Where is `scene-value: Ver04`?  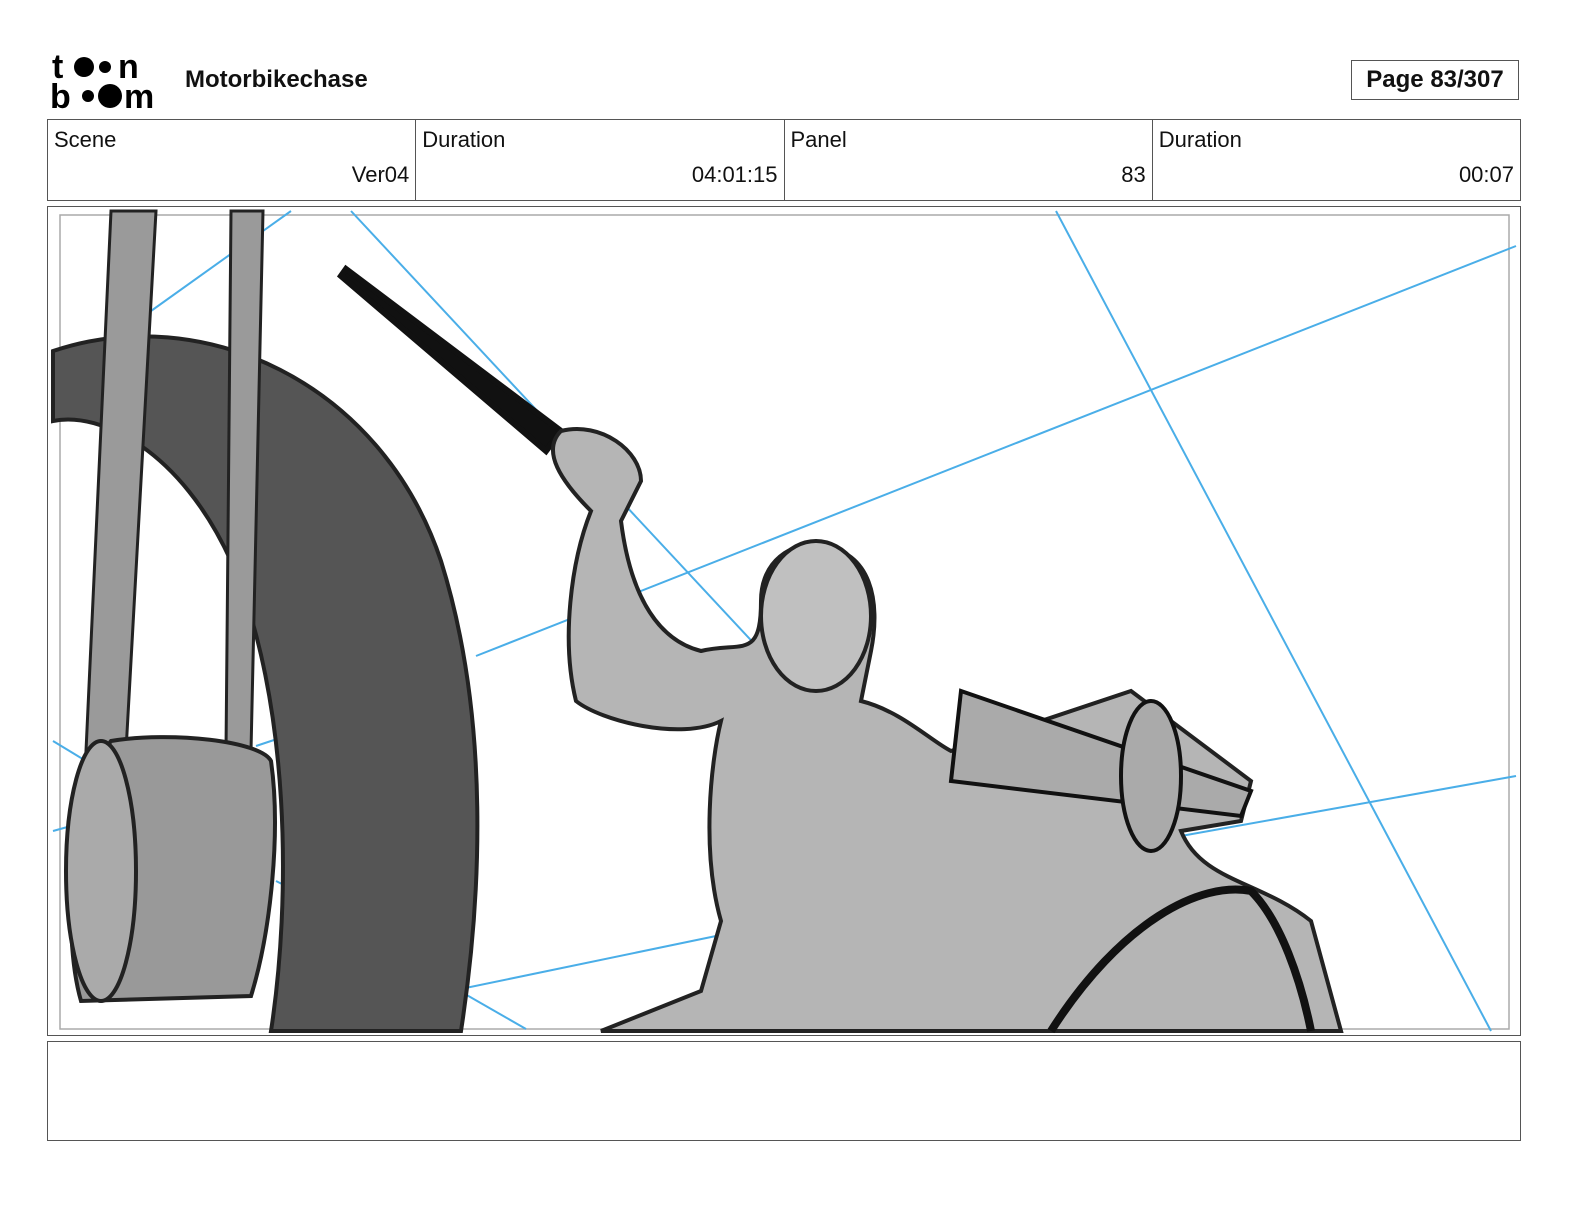 scene-value: Ver04 is located at coordinates (380, 174).